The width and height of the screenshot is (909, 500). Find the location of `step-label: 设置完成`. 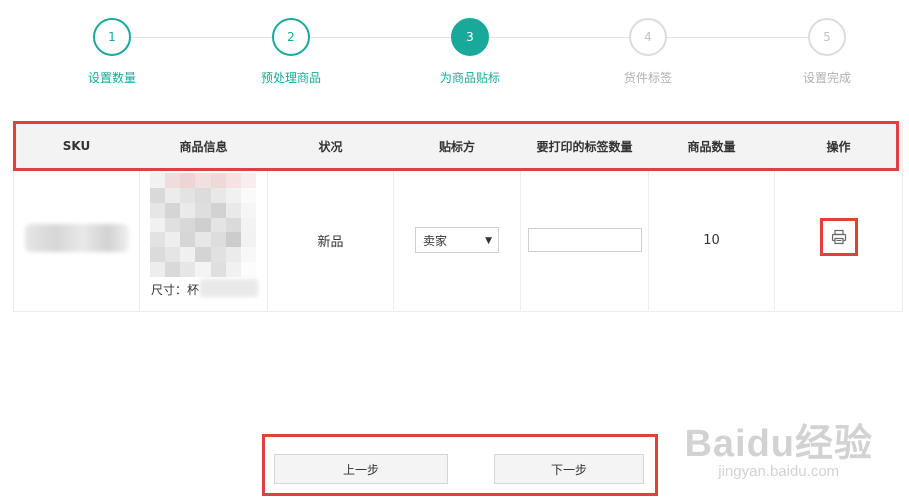

step-label: 设置完成 is located at coordinates (826, 78).